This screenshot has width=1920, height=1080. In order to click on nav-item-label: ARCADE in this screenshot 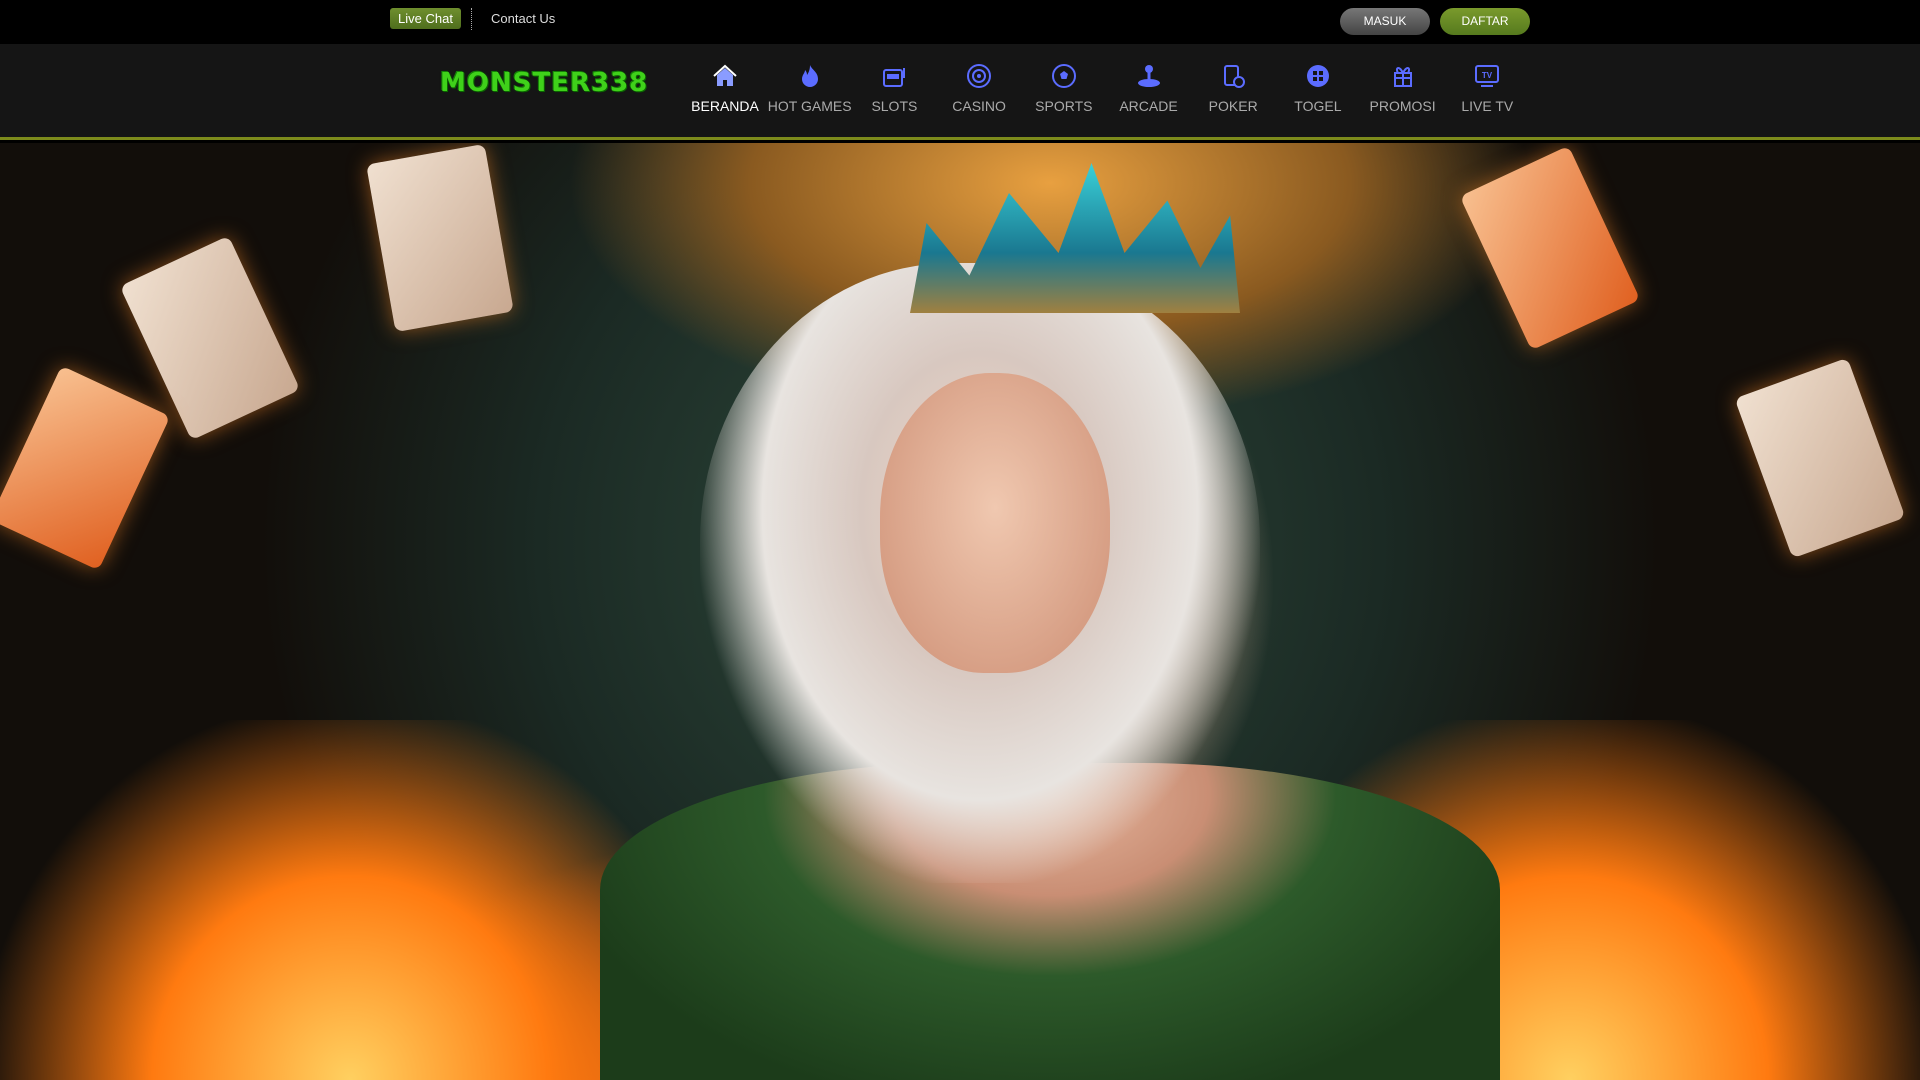, I will do `click(1148, 106)`.